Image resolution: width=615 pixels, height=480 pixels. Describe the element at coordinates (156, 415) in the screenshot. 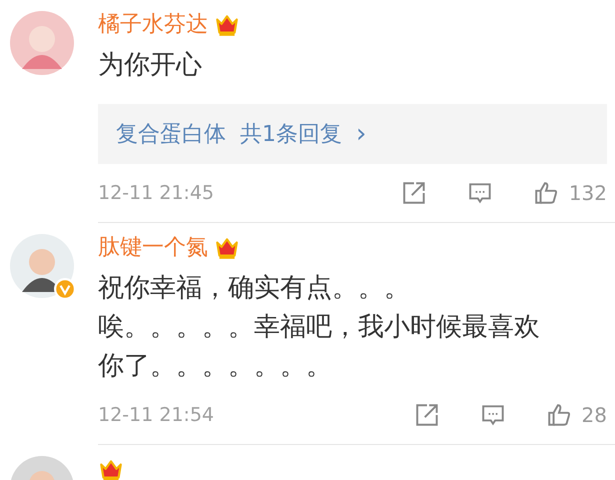

I see `timestamp: 12-11 21:54` at that location.